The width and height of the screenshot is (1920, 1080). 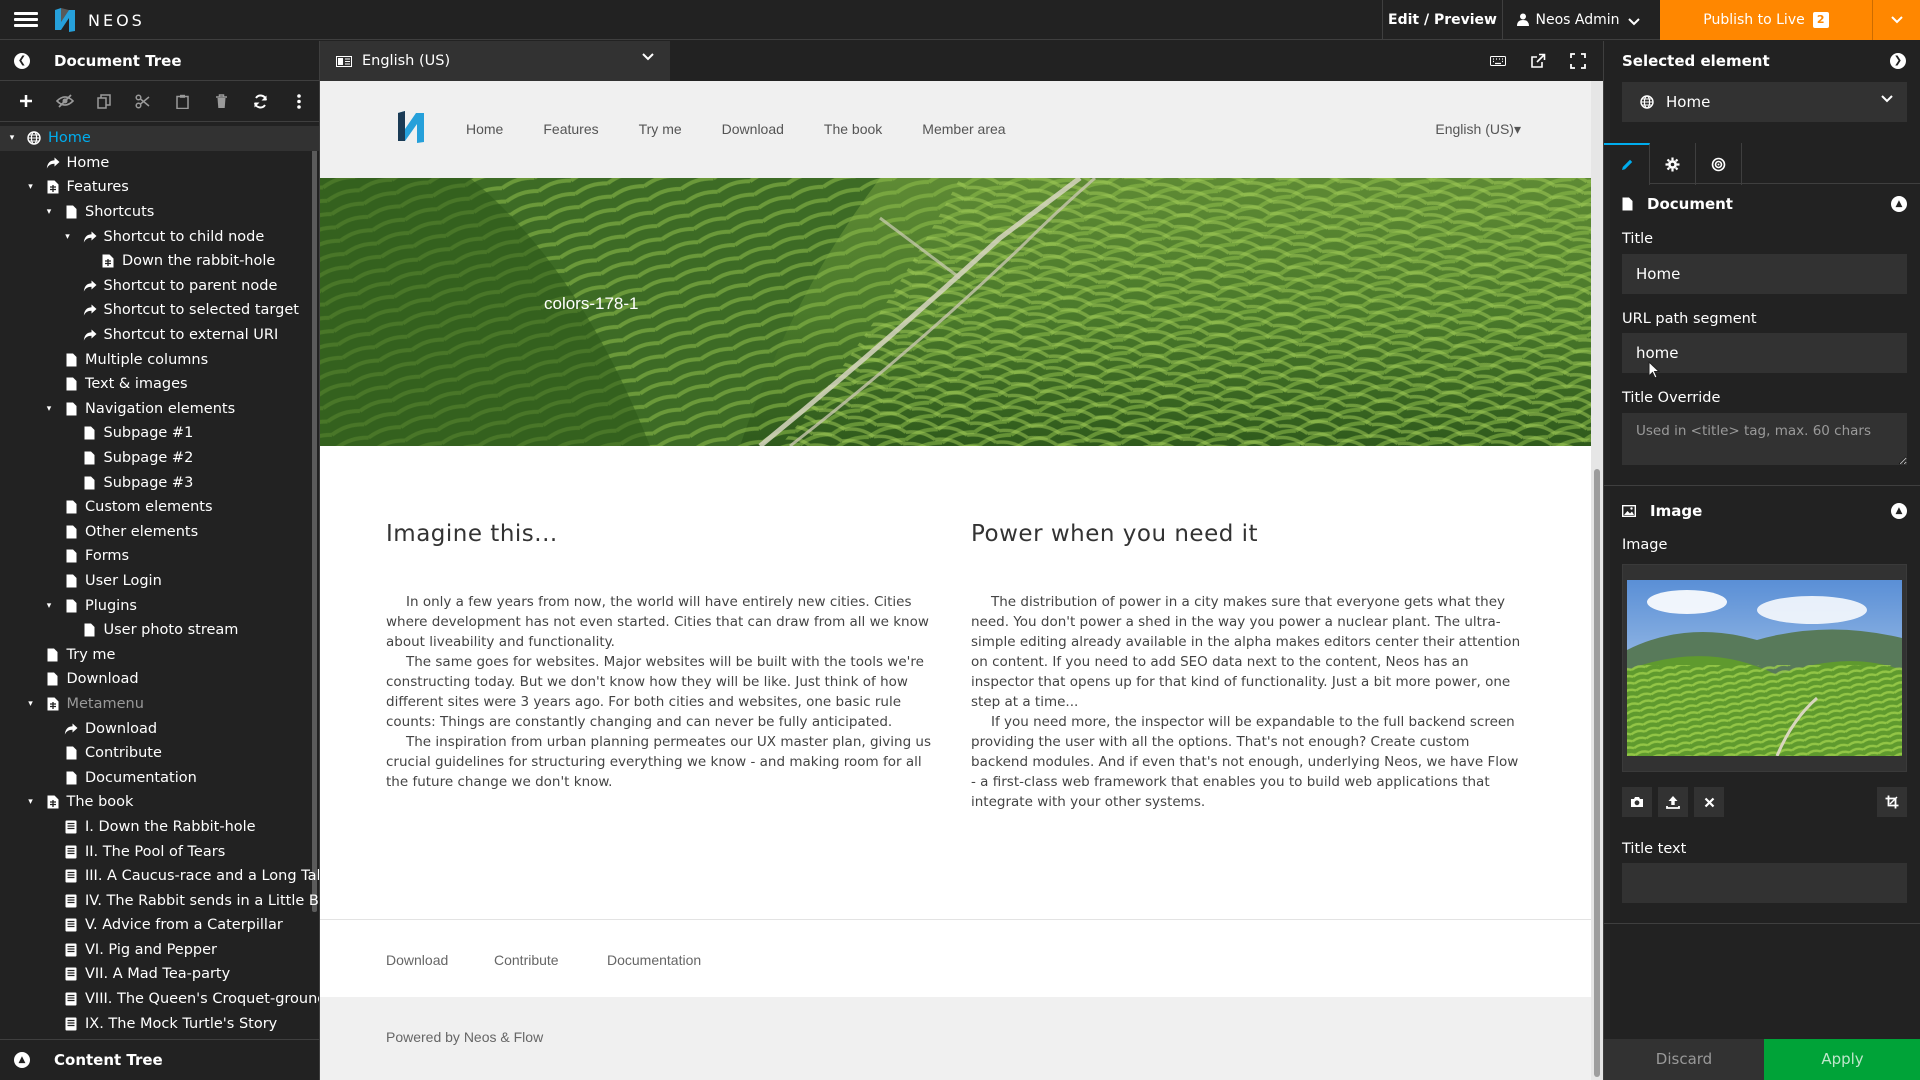 What do you see at coordinates (159, 458) in the screenshot?
I see `tree-node: Subpage #2` at bounding box center [159, 458].